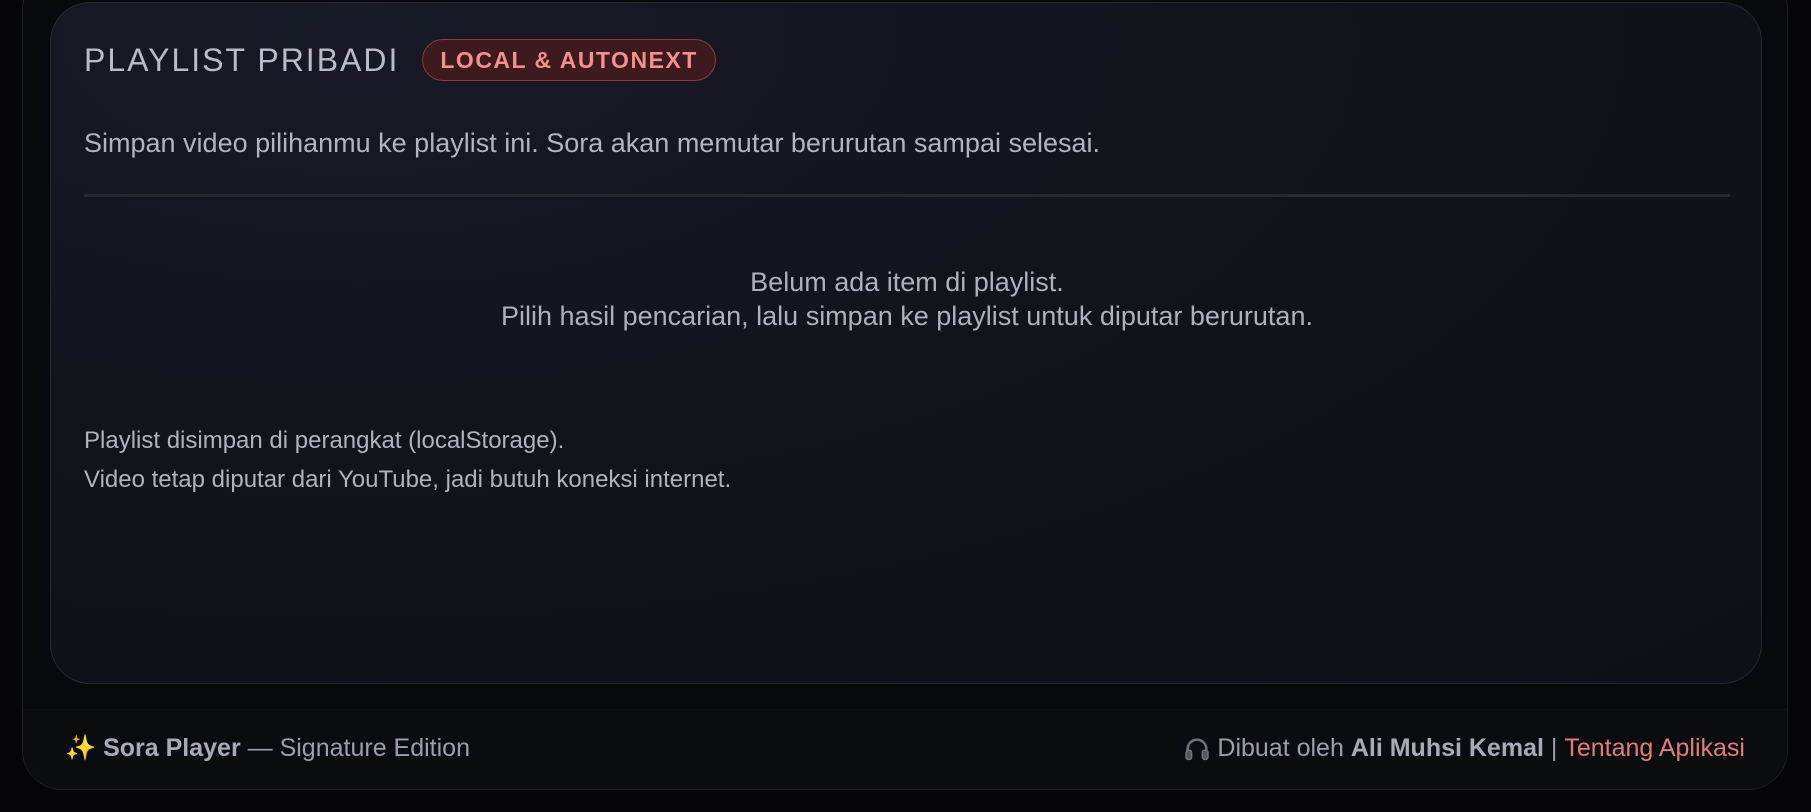  What do you see at coordinates (355, 748) in the screenshot?
I see `edition-label: — Signature Edition` at bounding box center [355, 748].